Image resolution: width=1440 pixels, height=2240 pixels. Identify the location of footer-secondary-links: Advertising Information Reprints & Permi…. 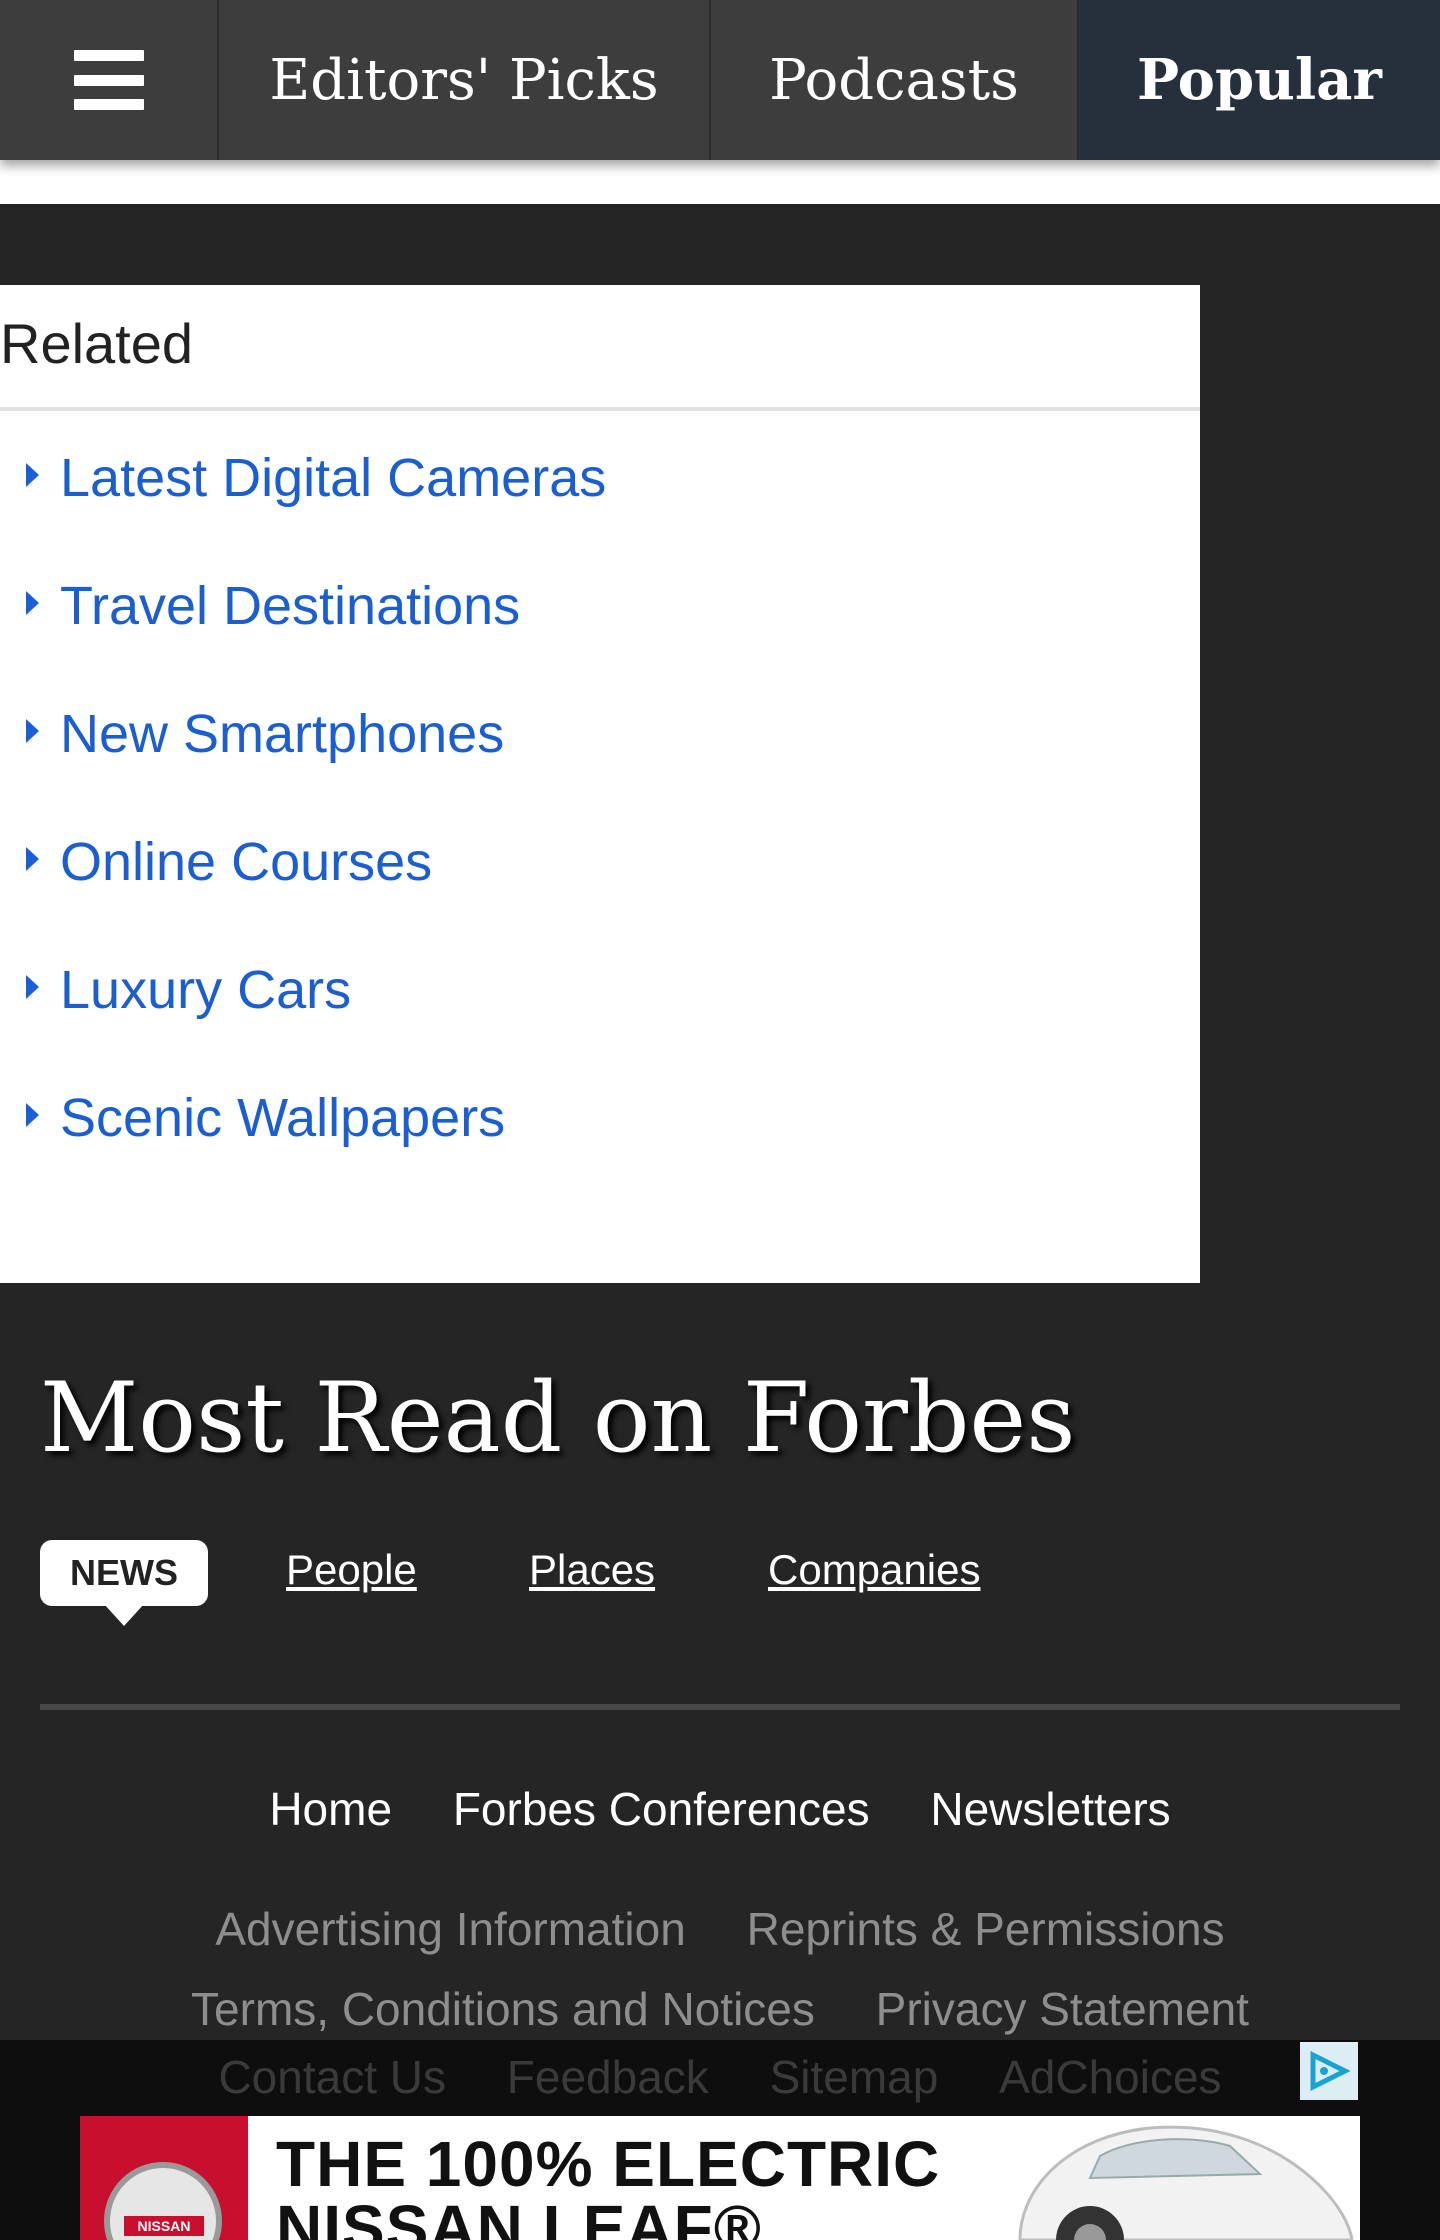
(720, 1929).